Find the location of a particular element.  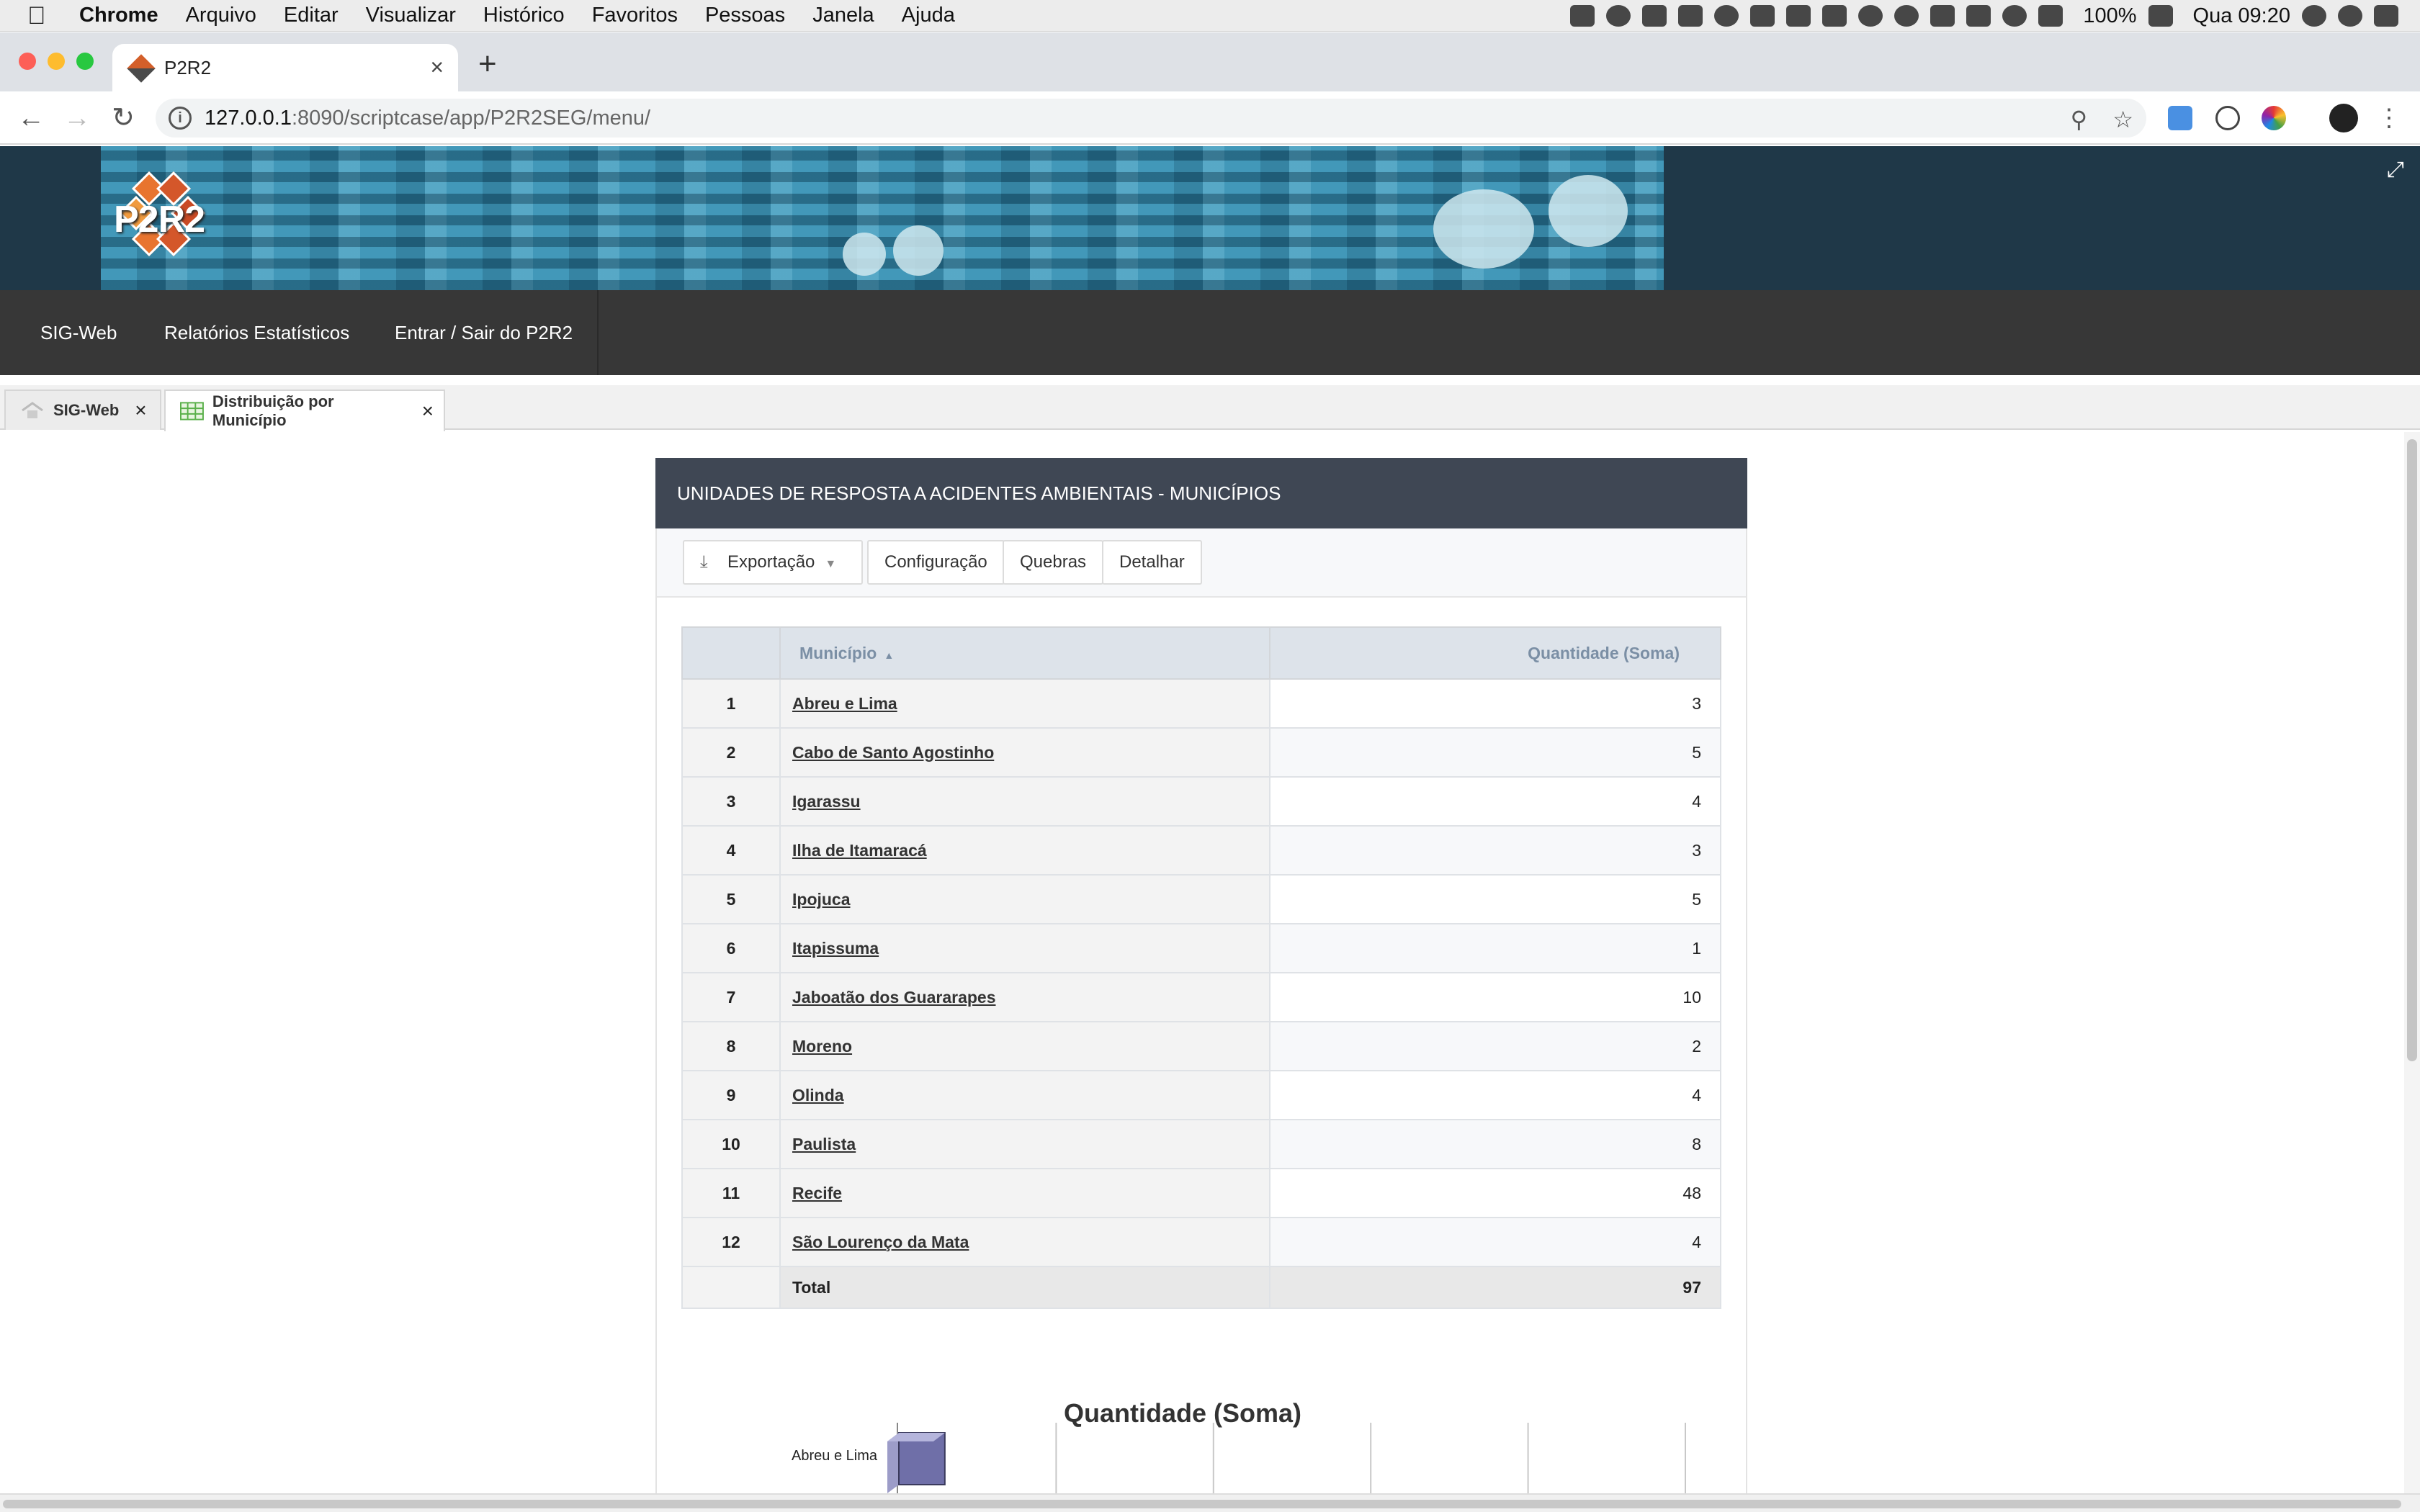

export-button: ⤓ Exportação ▼ is located at coordinates (773, 562).